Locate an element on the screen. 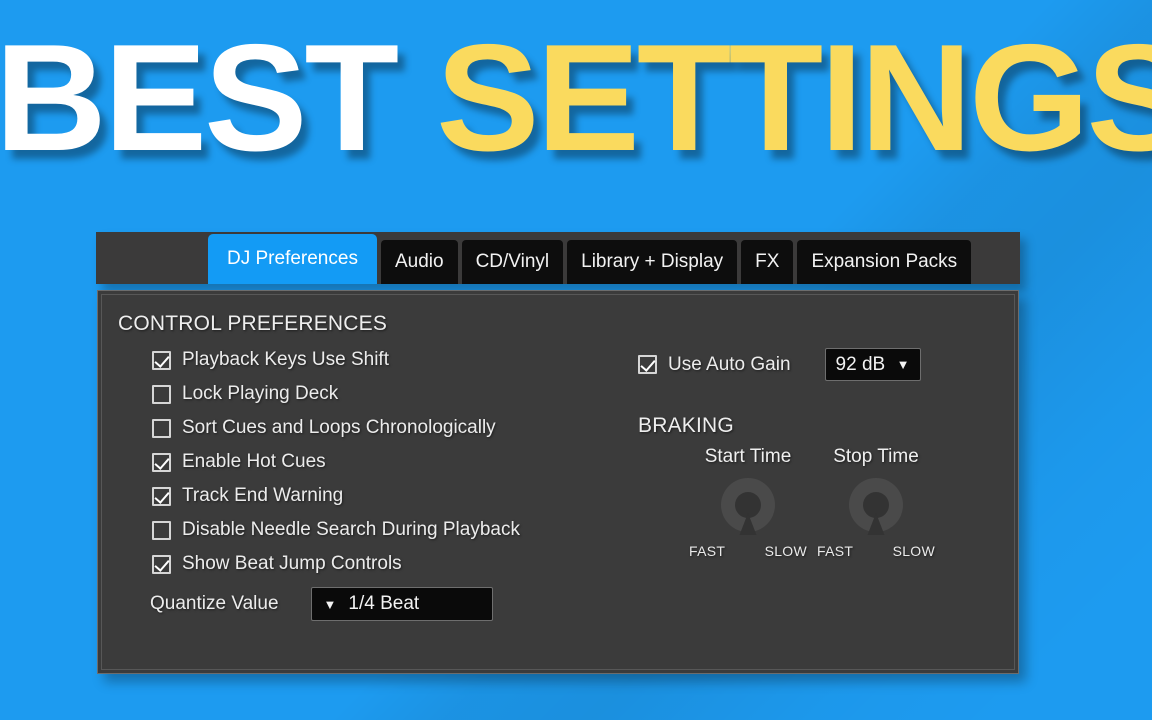 The height and width of the screenshot is (720, 1152). checkbox-row-disable-needle-search-during-playback: Disable Needle Search During Playback is located at coordinates (336, 530).